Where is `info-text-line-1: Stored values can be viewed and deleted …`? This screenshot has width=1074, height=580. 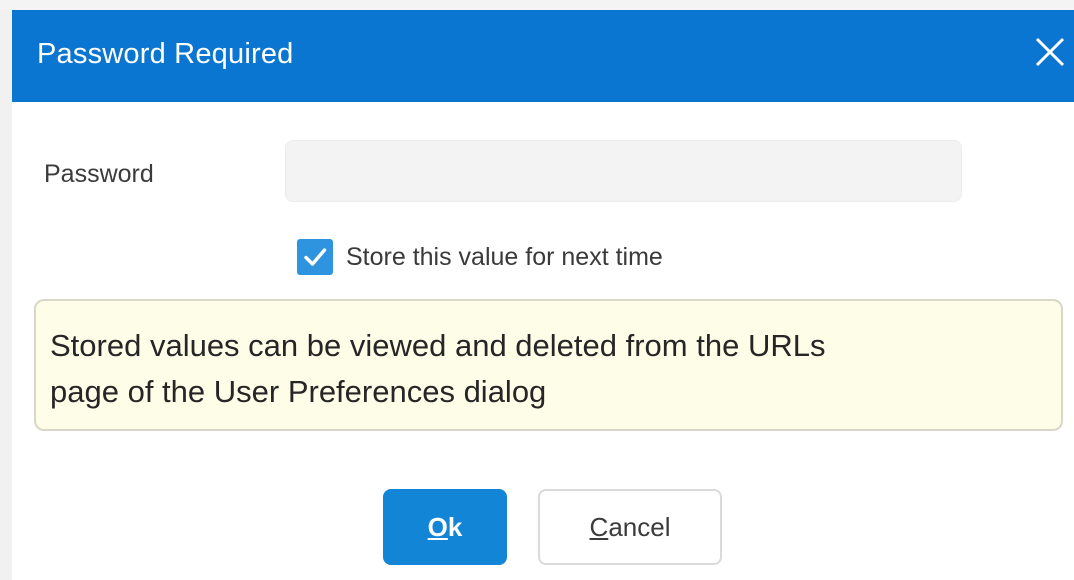
info-text-line-1: Stored values can be viewed and deleted … is located at coordinates (438, 345).